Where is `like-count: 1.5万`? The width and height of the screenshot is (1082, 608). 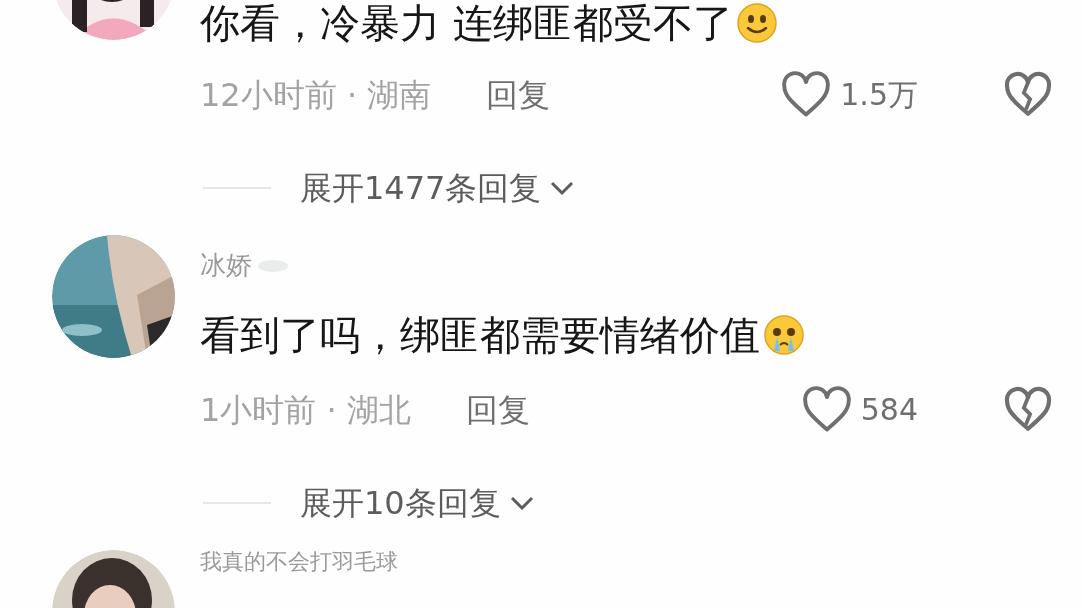 like-count: 1.5万 is located at coordinates (879, 95).